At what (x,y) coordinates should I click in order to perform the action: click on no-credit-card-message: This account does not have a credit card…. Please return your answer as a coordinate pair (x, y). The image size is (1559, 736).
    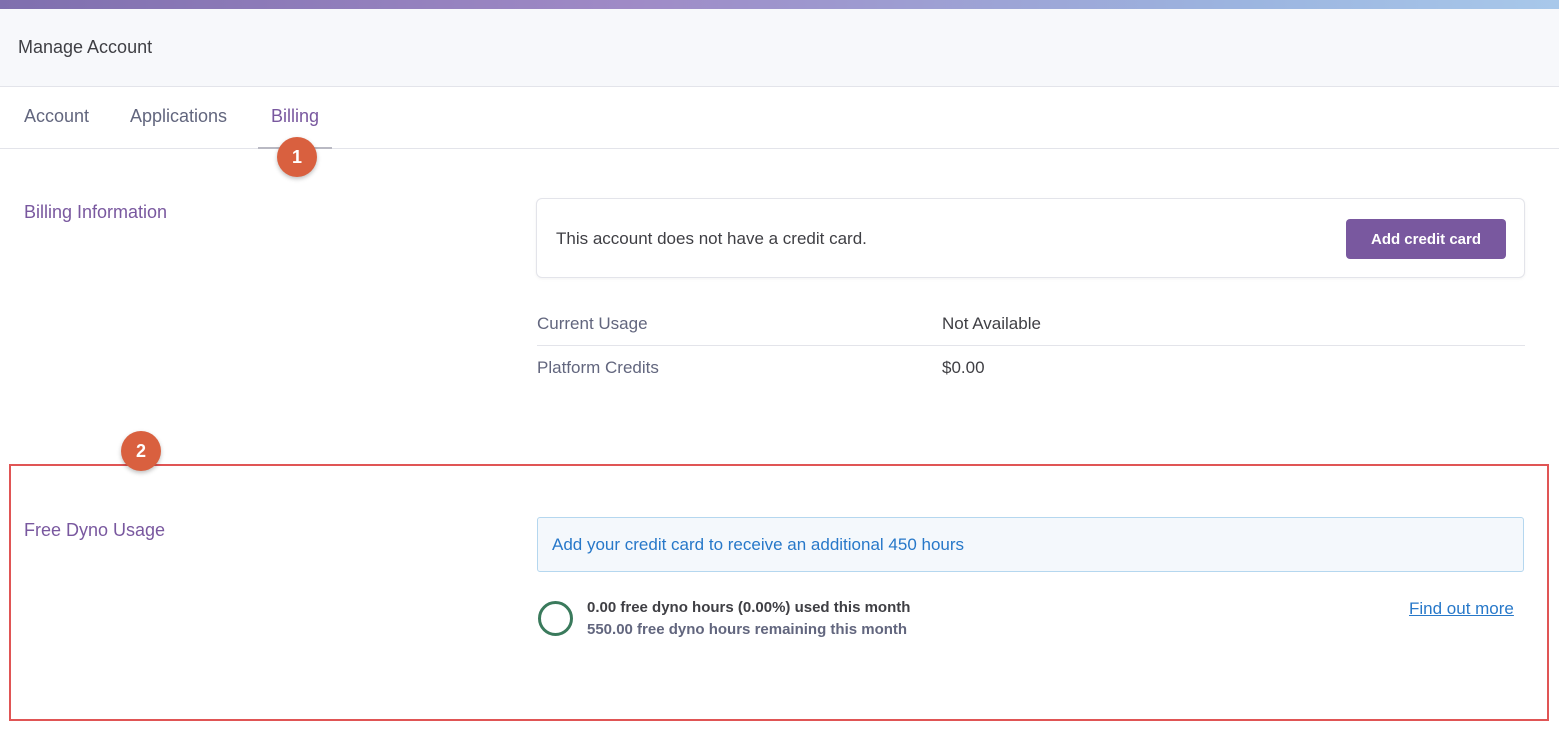
    Looking at the image, I should click on (711, 238).